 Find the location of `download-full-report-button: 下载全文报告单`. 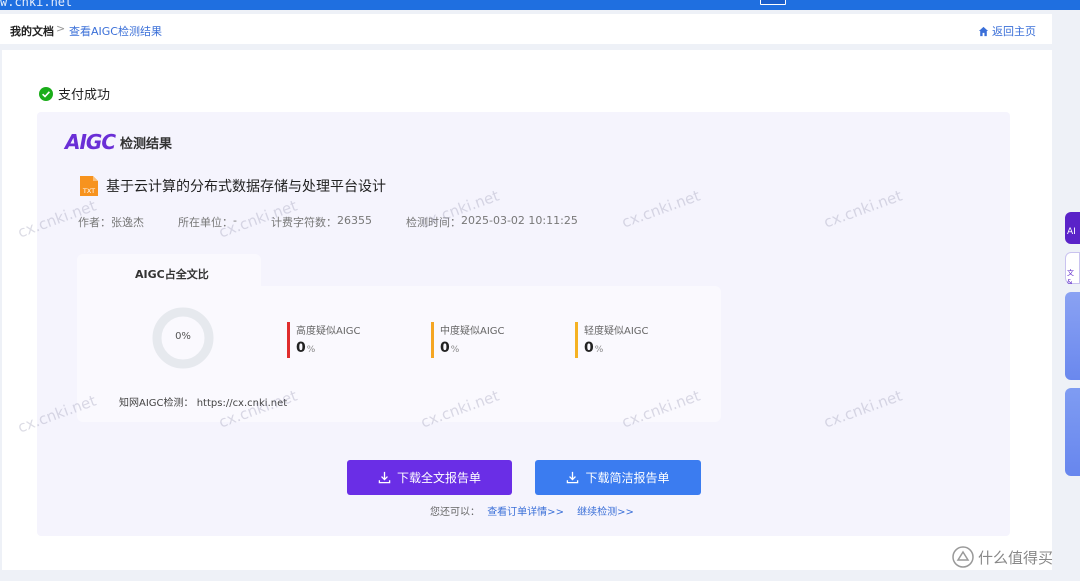

download-full-report-button: 下载全文报告单 is located at coordinates (429, 477).